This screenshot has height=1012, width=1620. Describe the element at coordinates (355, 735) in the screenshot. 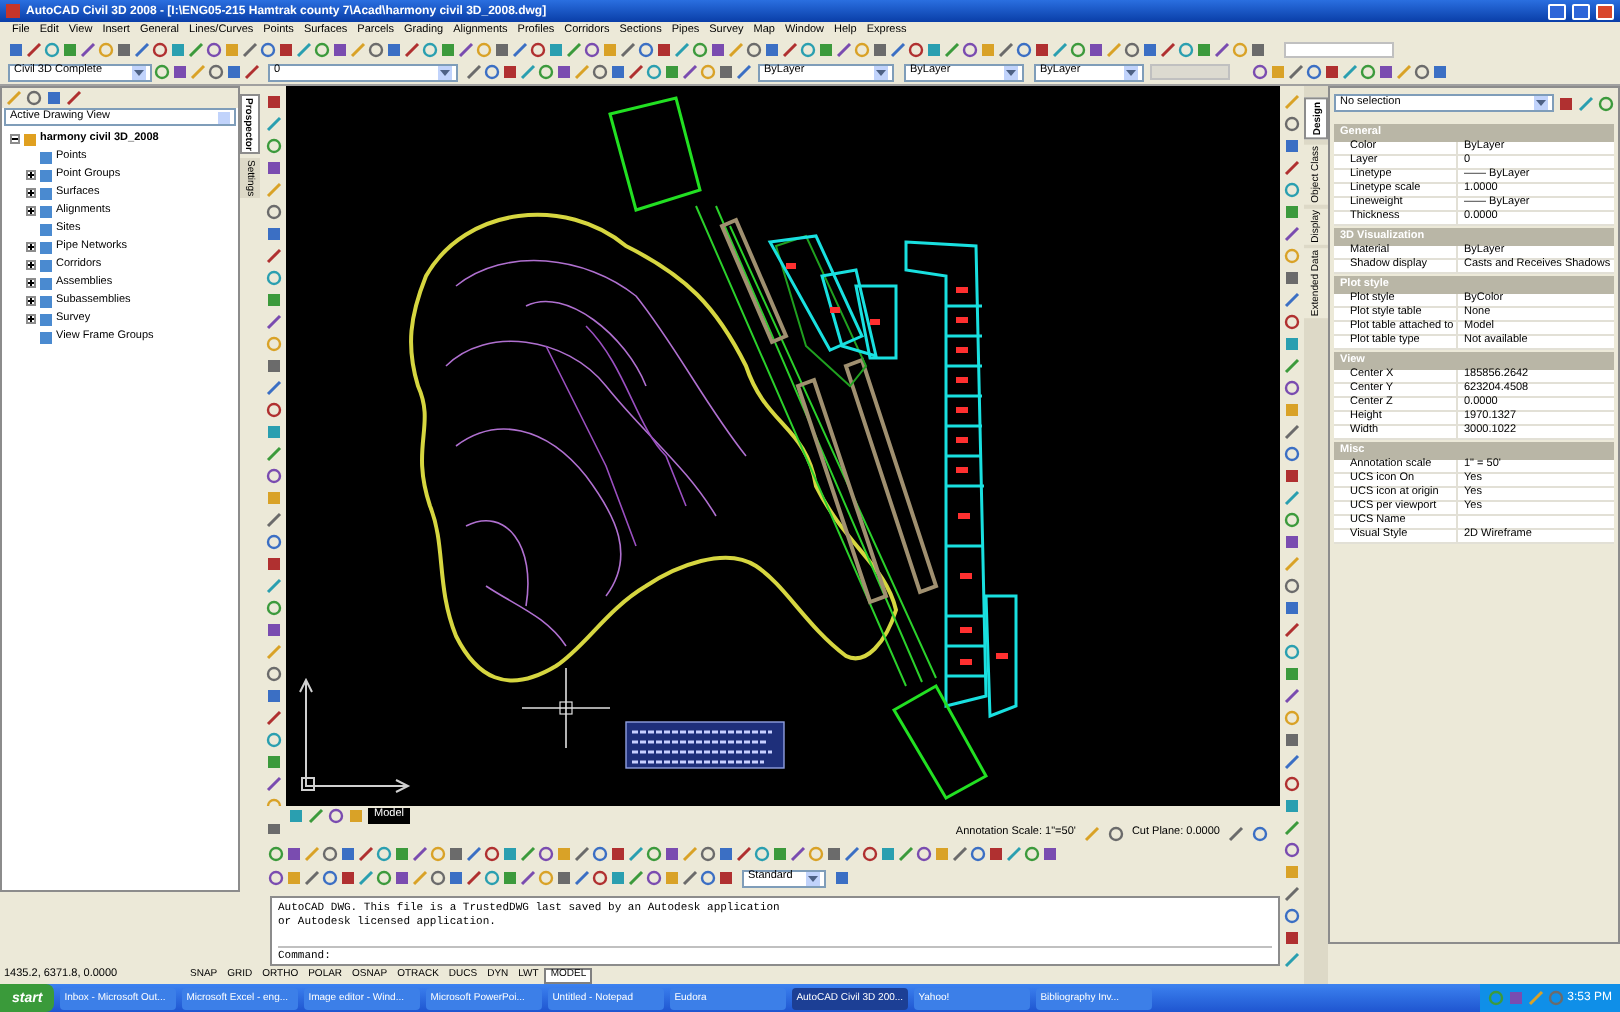

I see `ucs-icon` at that location.